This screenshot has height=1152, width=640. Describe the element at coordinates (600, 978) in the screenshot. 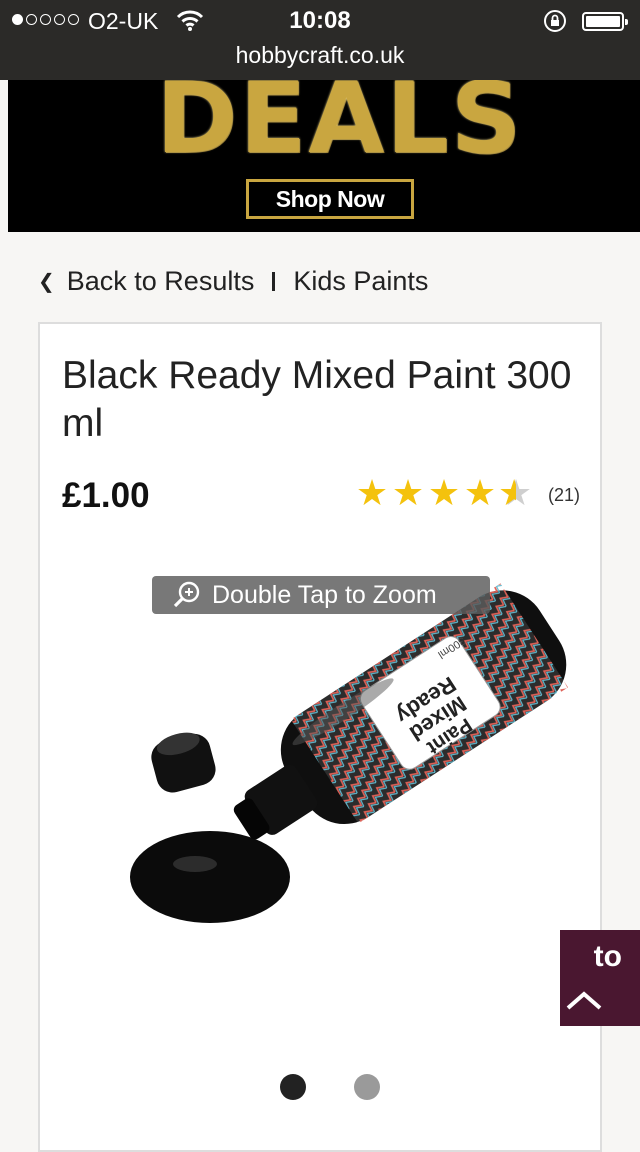

I see `back-to-top-button: to` at that location.